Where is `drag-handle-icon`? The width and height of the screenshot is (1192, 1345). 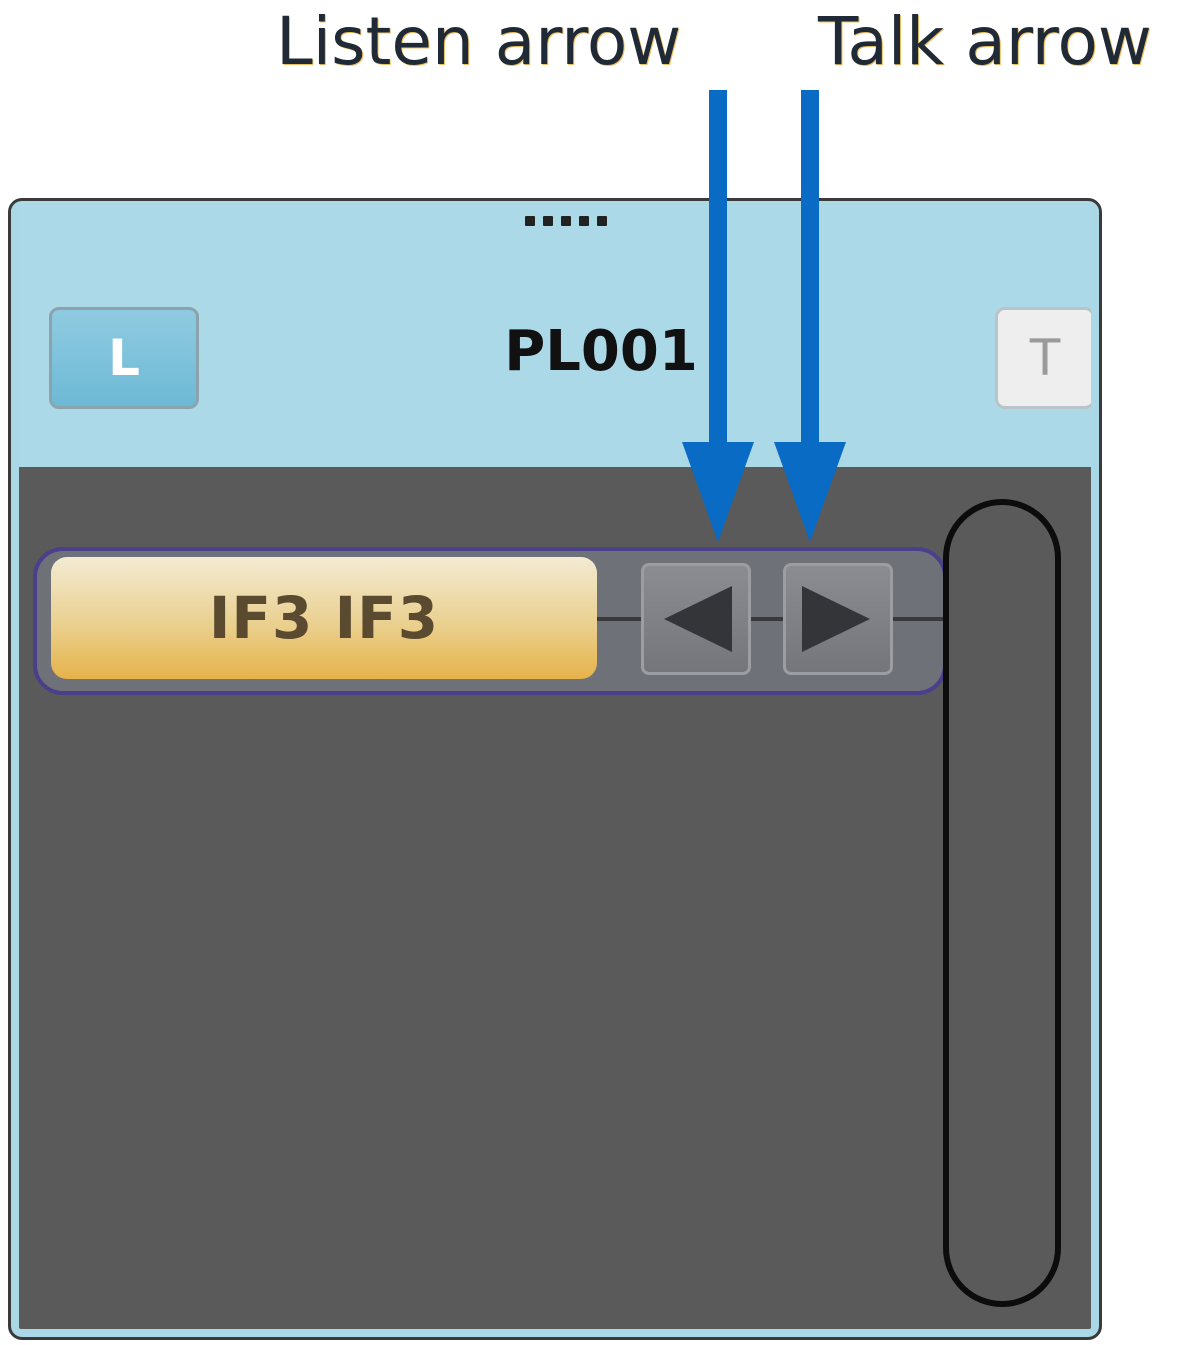
drag-handle-icon is located at coordinates (566, 221).